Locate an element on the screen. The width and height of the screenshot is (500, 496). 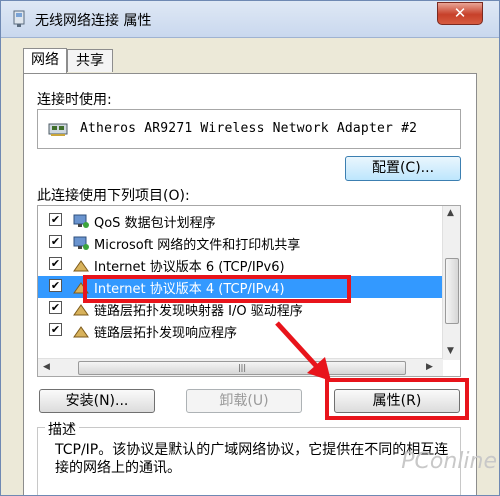
item-label: Microsoft 网络的文件和打印机共享 is located at coordinates (197, 245).